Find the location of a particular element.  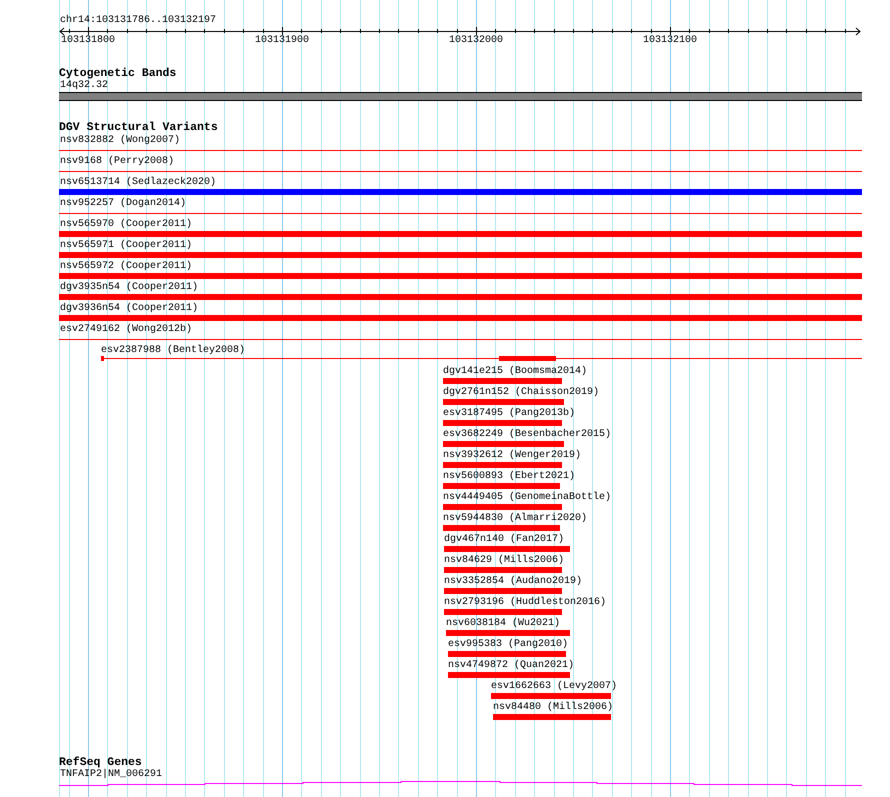

variant-label: dgv141e215 (Boomsma2014) is located at coordinates (515, 372).